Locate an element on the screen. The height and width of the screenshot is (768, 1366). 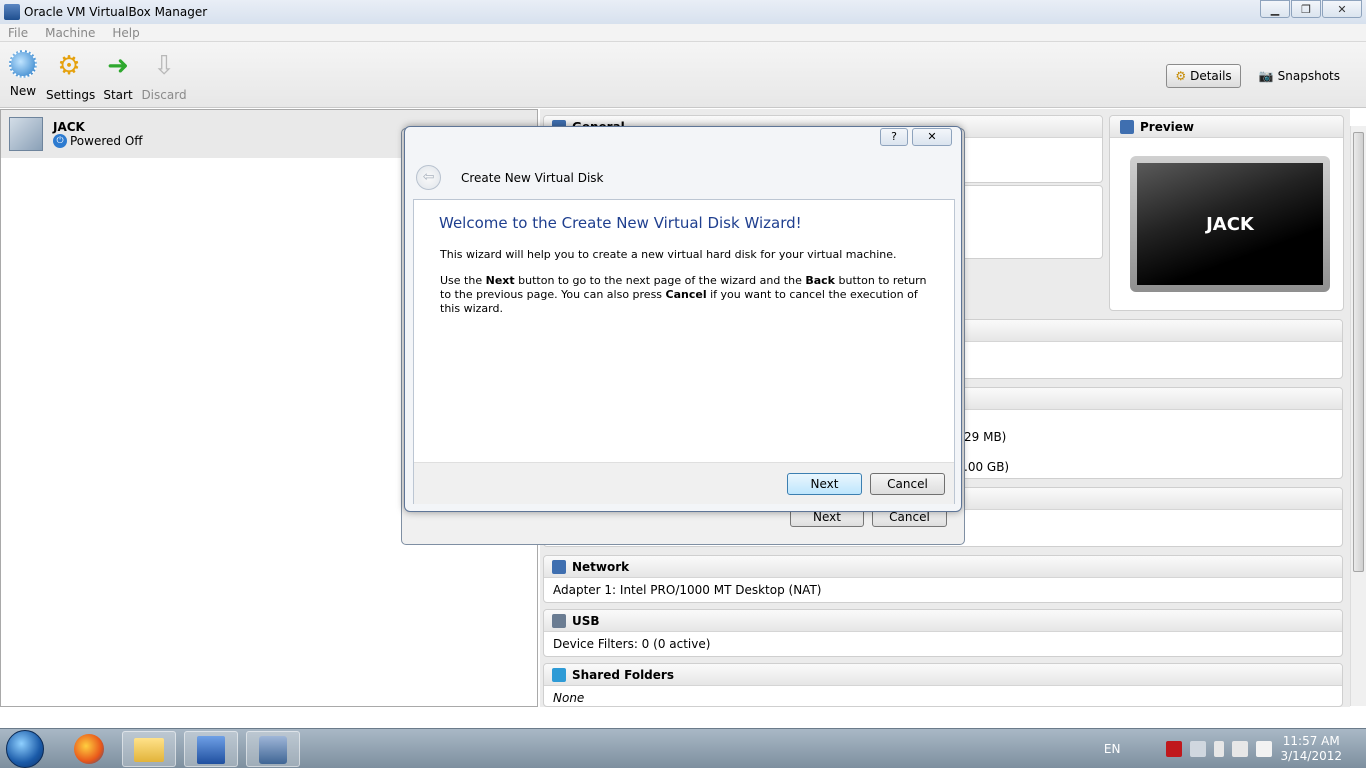
clock: 11:57 AM 3/14/2012 is located at coordinates (1311, 749).